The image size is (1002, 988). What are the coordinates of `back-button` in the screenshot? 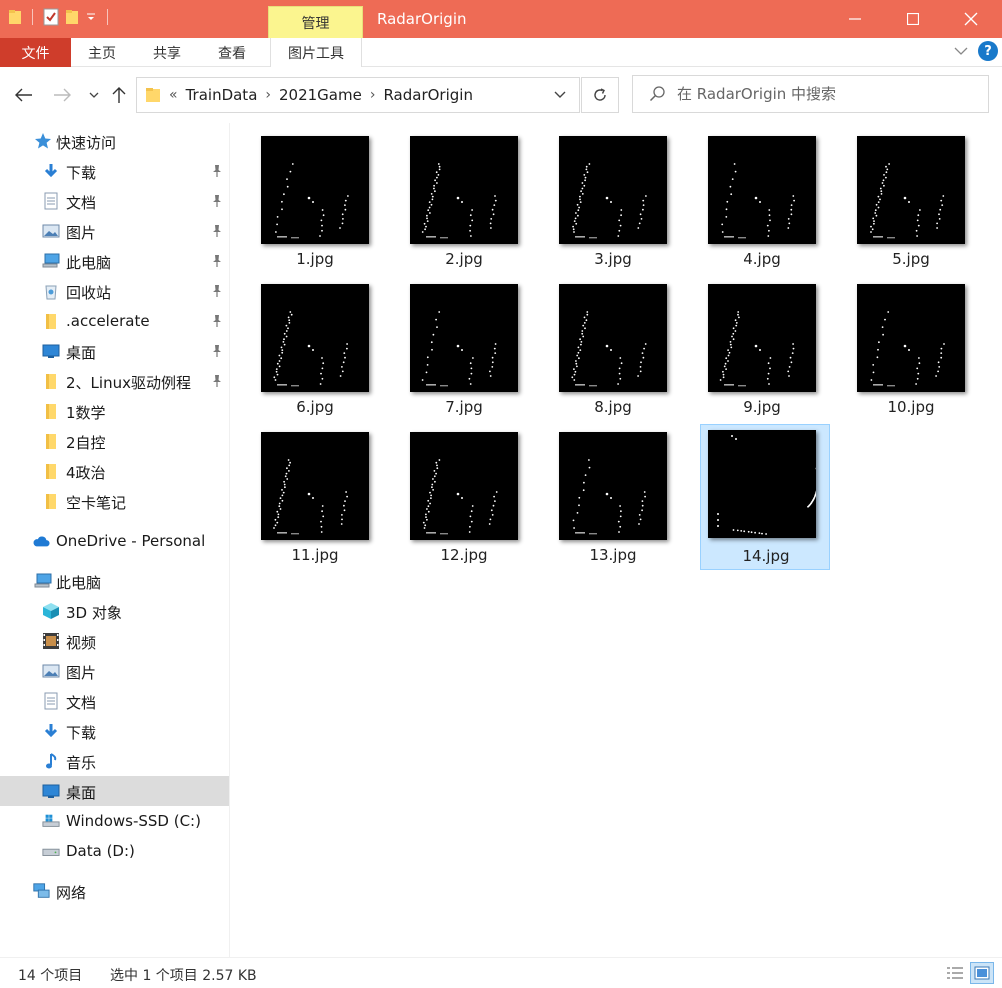 It's located at (24, 95).